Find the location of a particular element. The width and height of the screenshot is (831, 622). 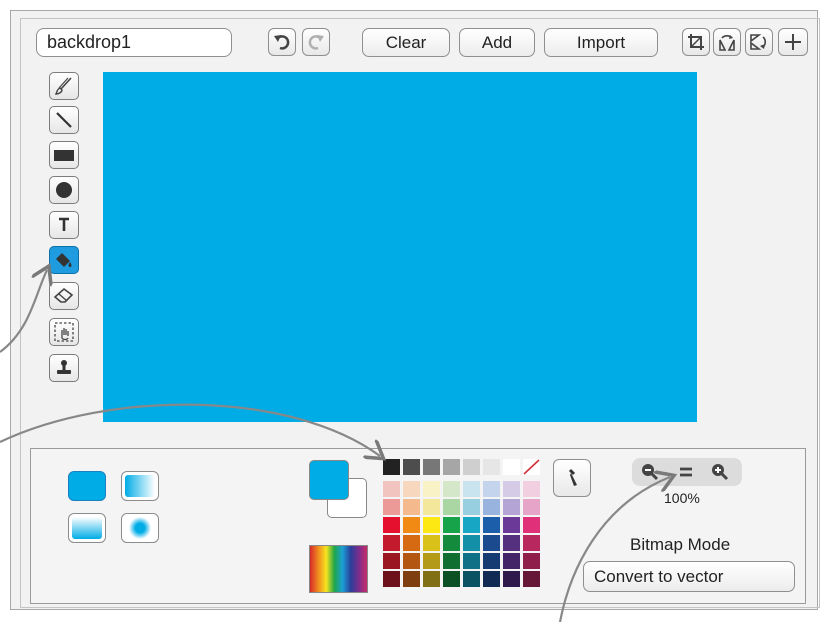

ellipse-tool is located at coordinates (64, 190).